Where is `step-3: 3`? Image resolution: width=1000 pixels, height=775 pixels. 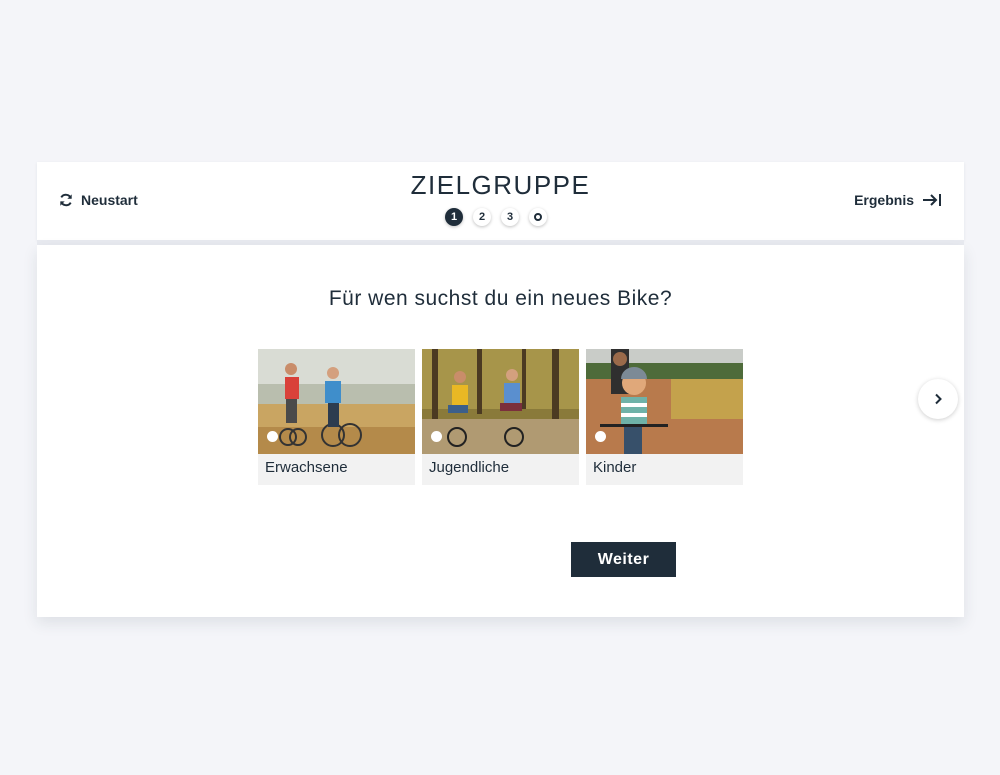
step-3: 3 is located at coordinates (510, 217).